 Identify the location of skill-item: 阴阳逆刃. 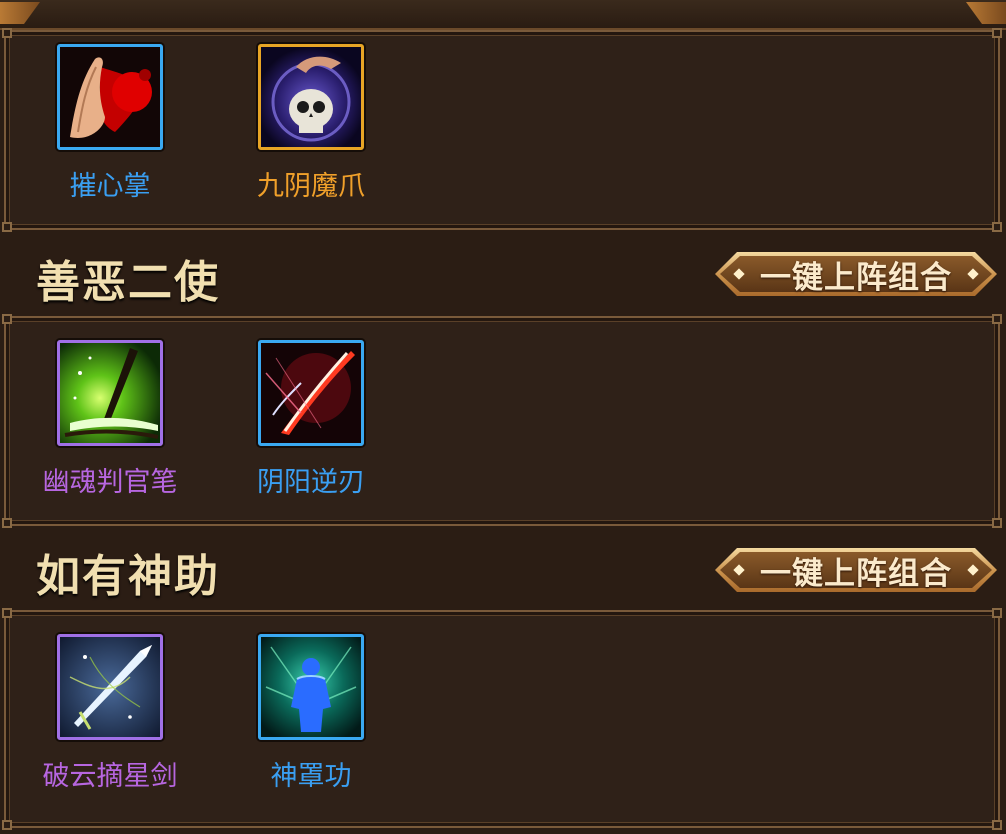
(311, 419).